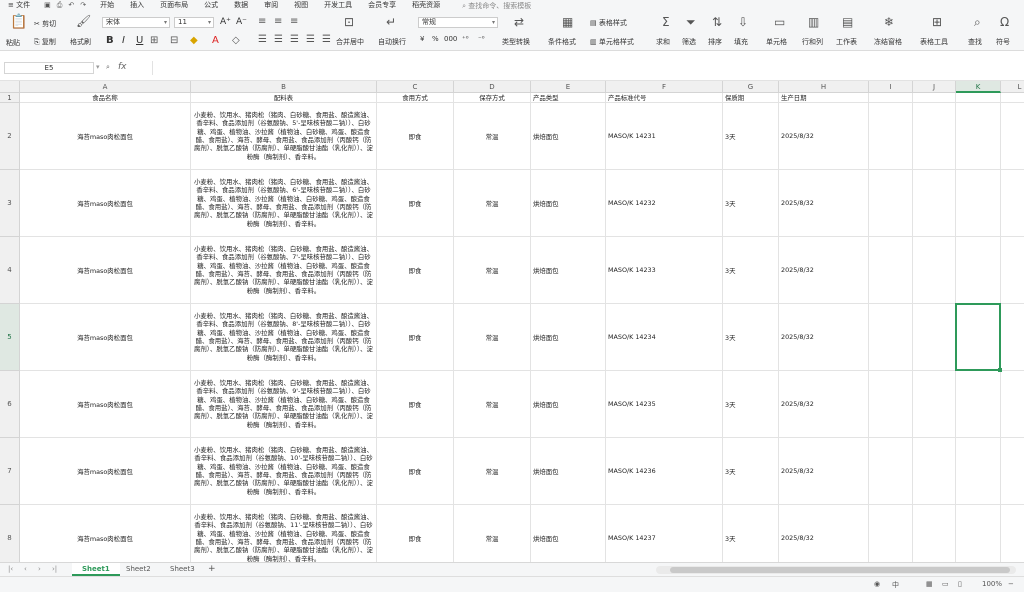  What do you see at coordinates (840, 570) in the screenshot?
I see `scroll-thumb` at bounding box center [840, 570].